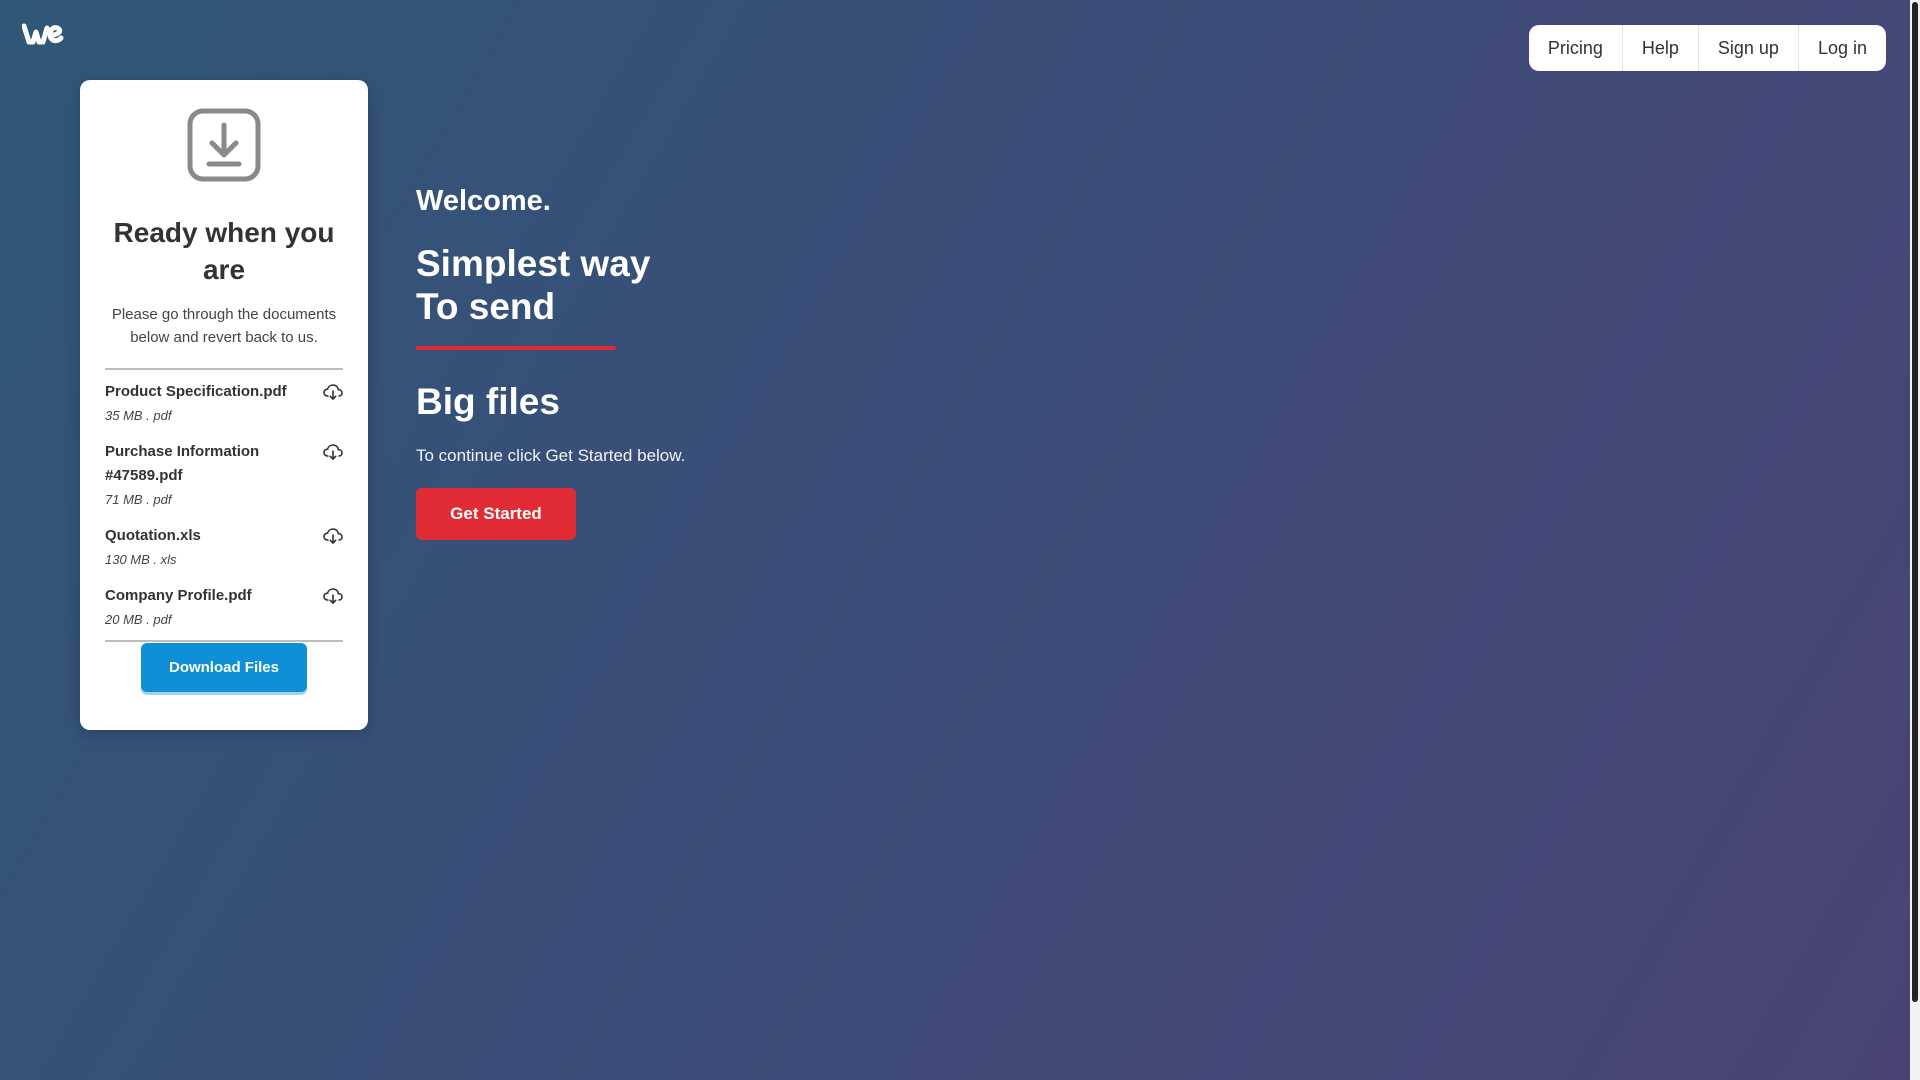  I want to click on file-meta: 130 MB . xls, so click(141, 559).